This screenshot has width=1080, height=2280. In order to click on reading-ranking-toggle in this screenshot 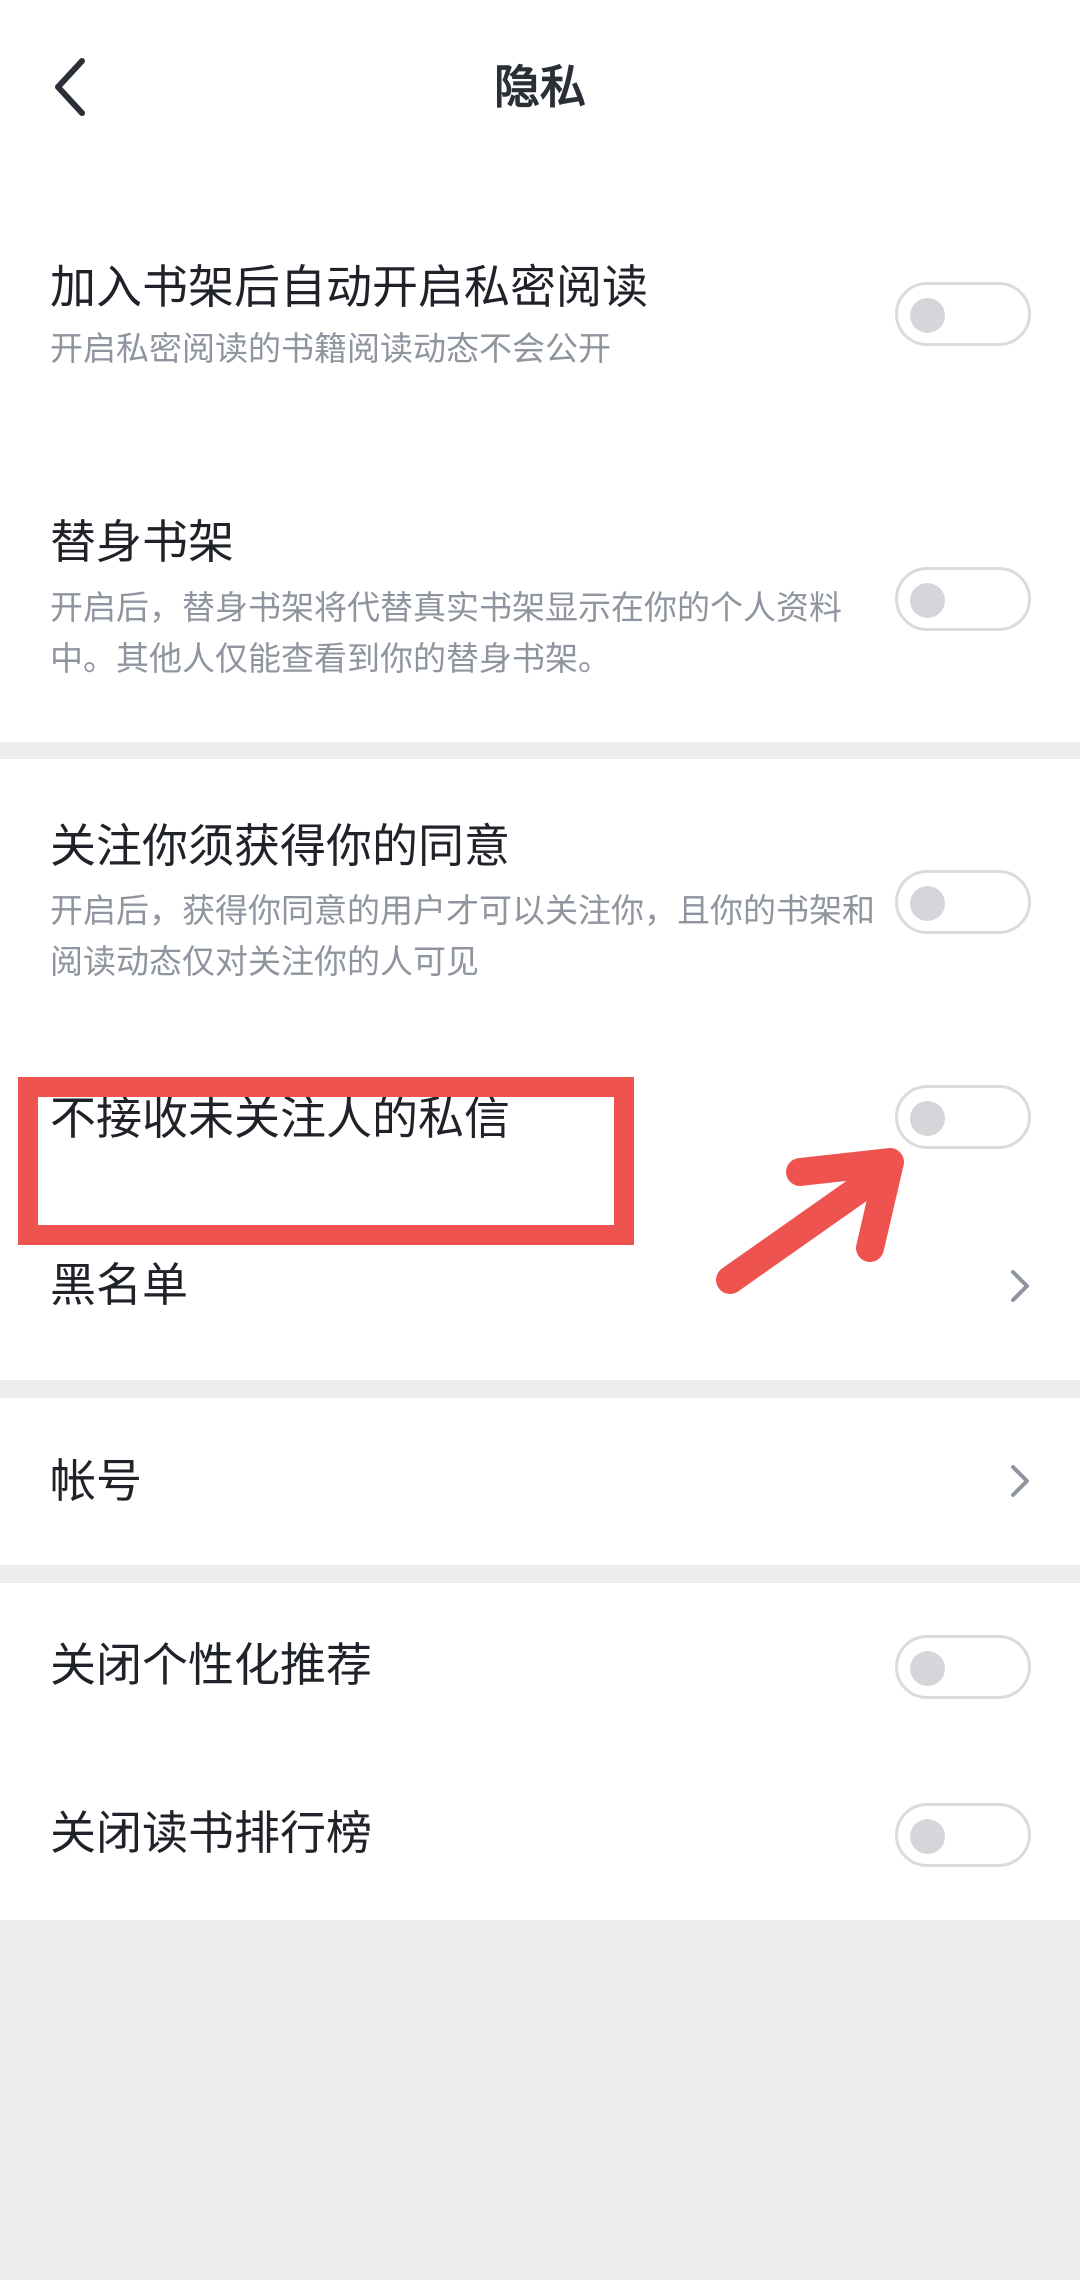, I will do `click(963, 1835)`.